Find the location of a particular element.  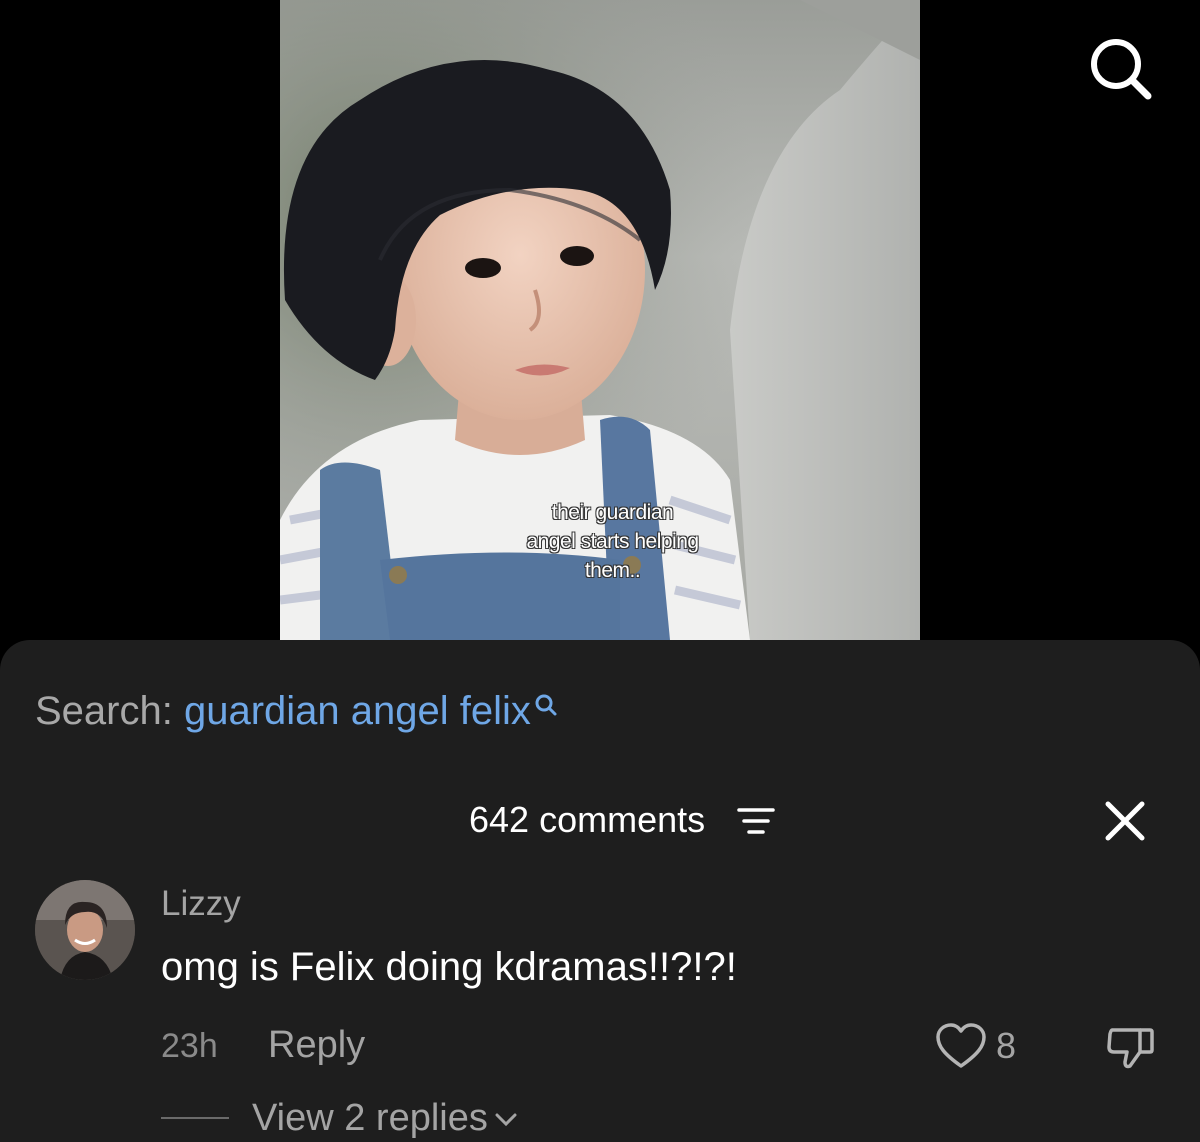

search-button is located at coordinates (1121, 67).